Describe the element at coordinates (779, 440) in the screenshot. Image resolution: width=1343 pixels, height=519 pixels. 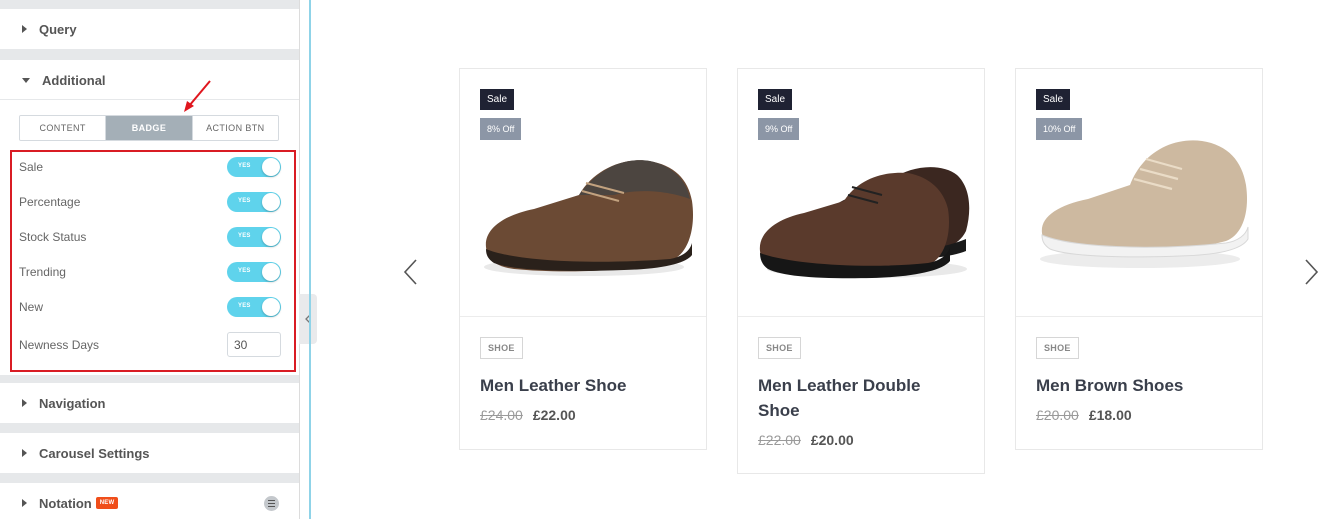
I see `old-price: £22.00` at that location.